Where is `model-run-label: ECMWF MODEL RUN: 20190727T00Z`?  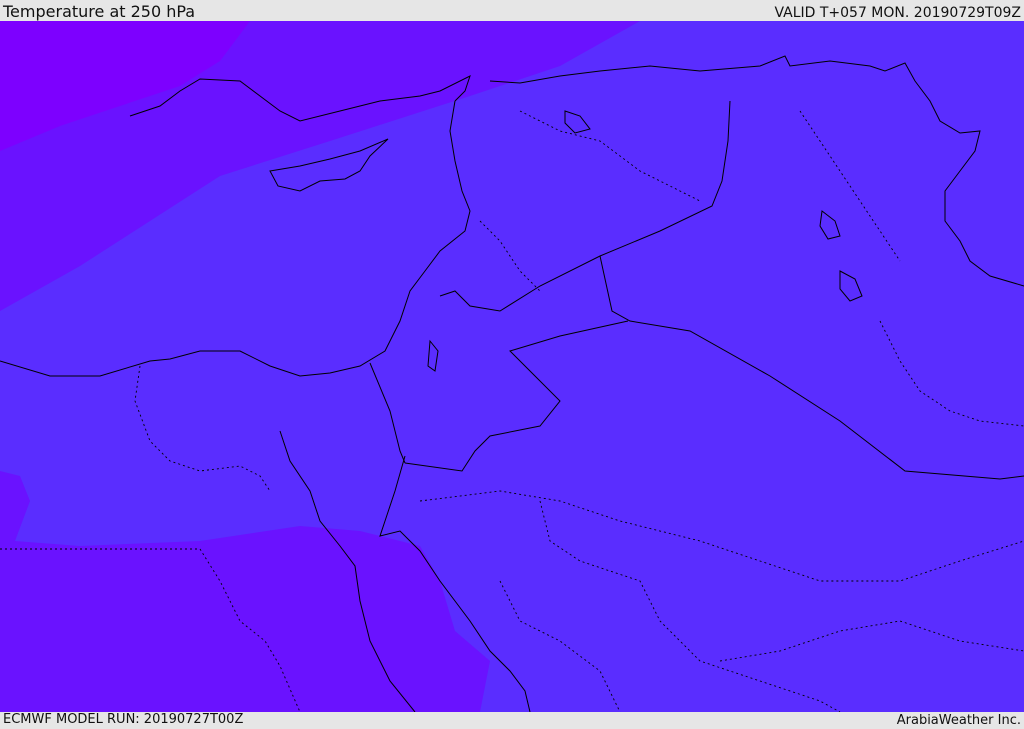 model-run-label: ECMWF MODEL RUN: 20190727T00Z is located at coordinates (123, 719).